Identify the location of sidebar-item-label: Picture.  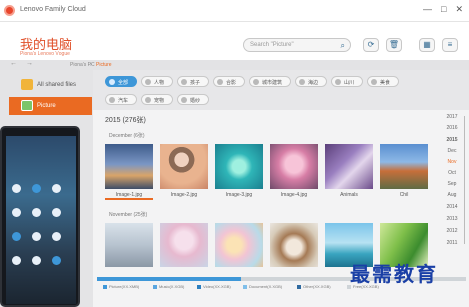
(46, 106).